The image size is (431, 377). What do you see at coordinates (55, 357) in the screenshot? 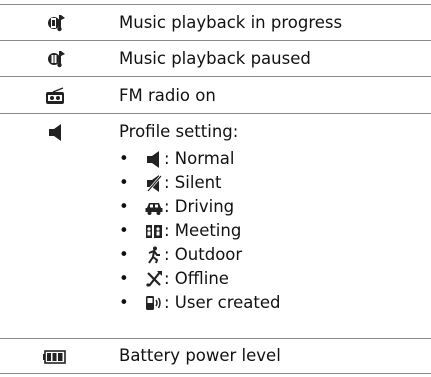
I see `battery-icon` at bounding box center [55, 357].